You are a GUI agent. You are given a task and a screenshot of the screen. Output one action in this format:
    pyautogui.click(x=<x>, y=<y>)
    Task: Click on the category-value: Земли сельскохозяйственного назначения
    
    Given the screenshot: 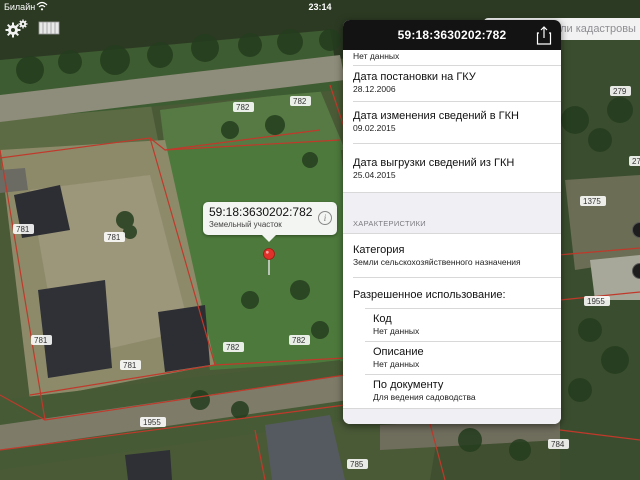 What is the action you would take?
    pyautogui.click(x=437, y=262)
    